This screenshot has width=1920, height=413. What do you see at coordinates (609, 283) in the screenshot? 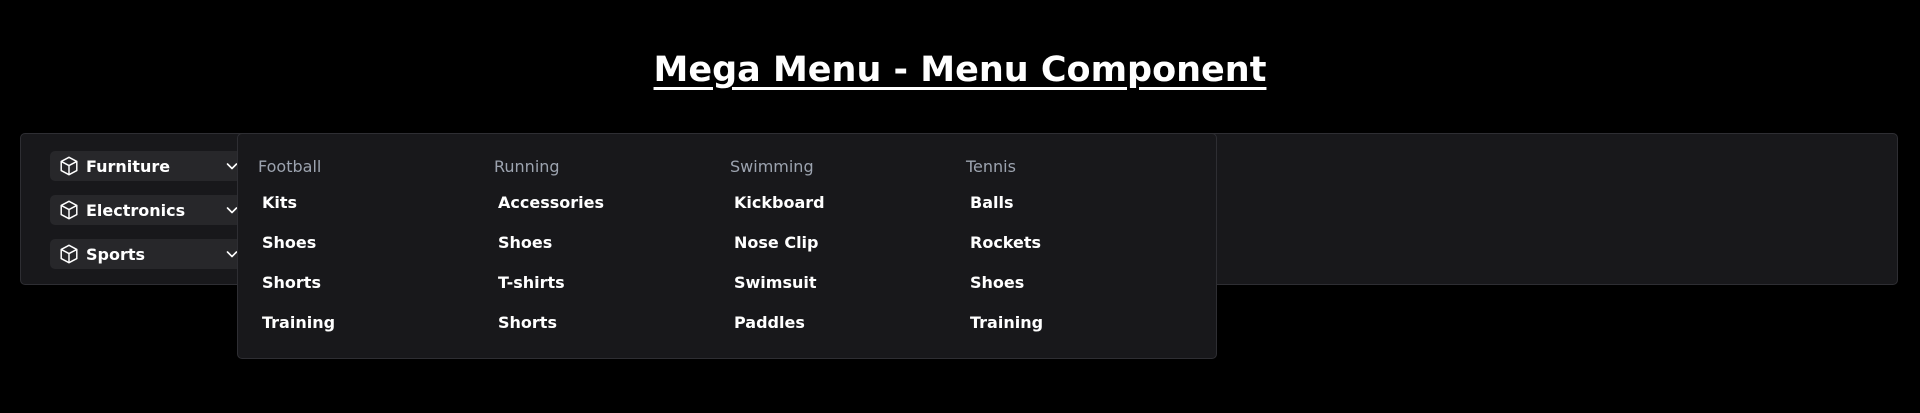
I see `submenu-item: T-shirts` at bounding box center [609, 283].